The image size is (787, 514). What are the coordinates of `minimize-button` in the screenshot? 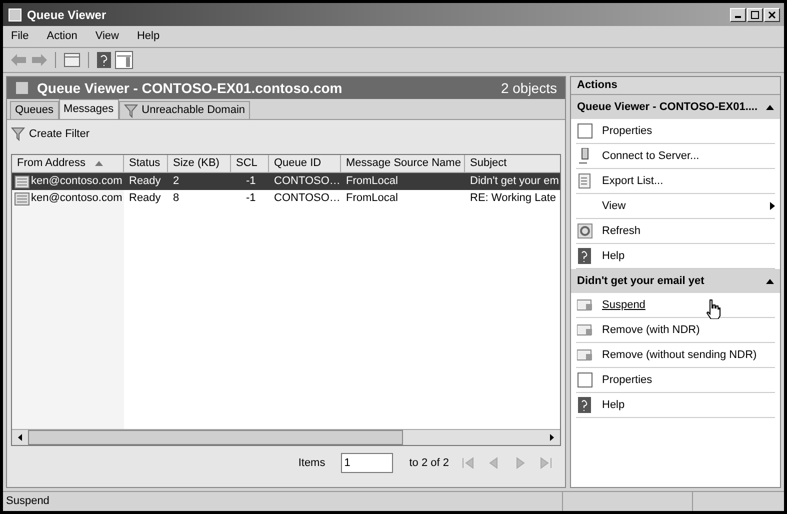 It's located at (738, 15).